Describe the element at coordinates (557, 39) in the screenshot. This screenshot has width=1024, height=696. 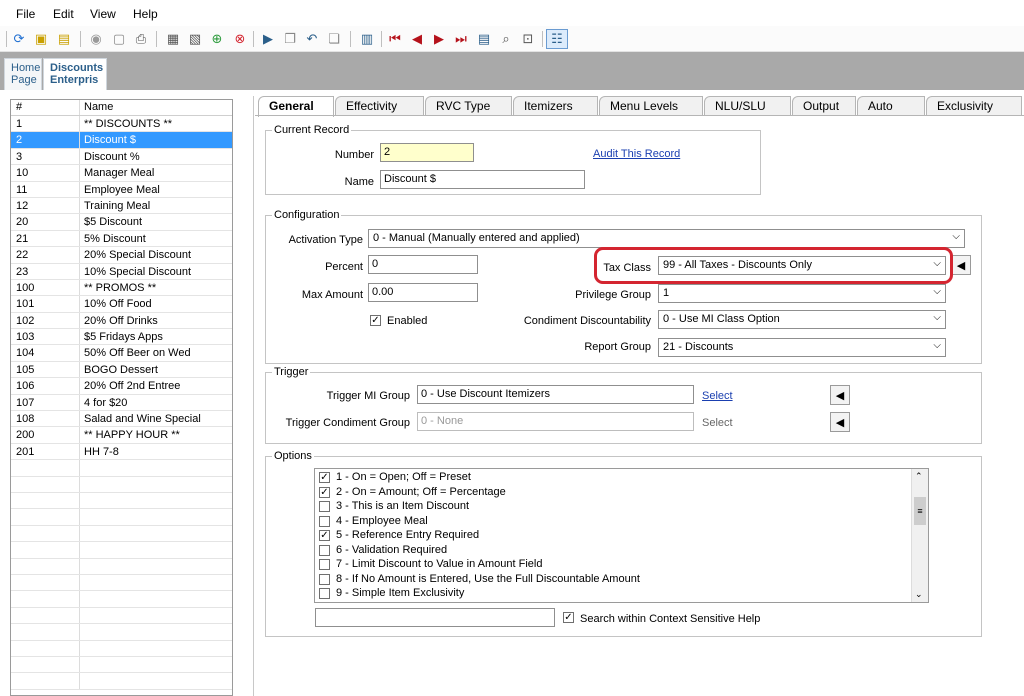
I see `table-view-icon: ☷` at that location.